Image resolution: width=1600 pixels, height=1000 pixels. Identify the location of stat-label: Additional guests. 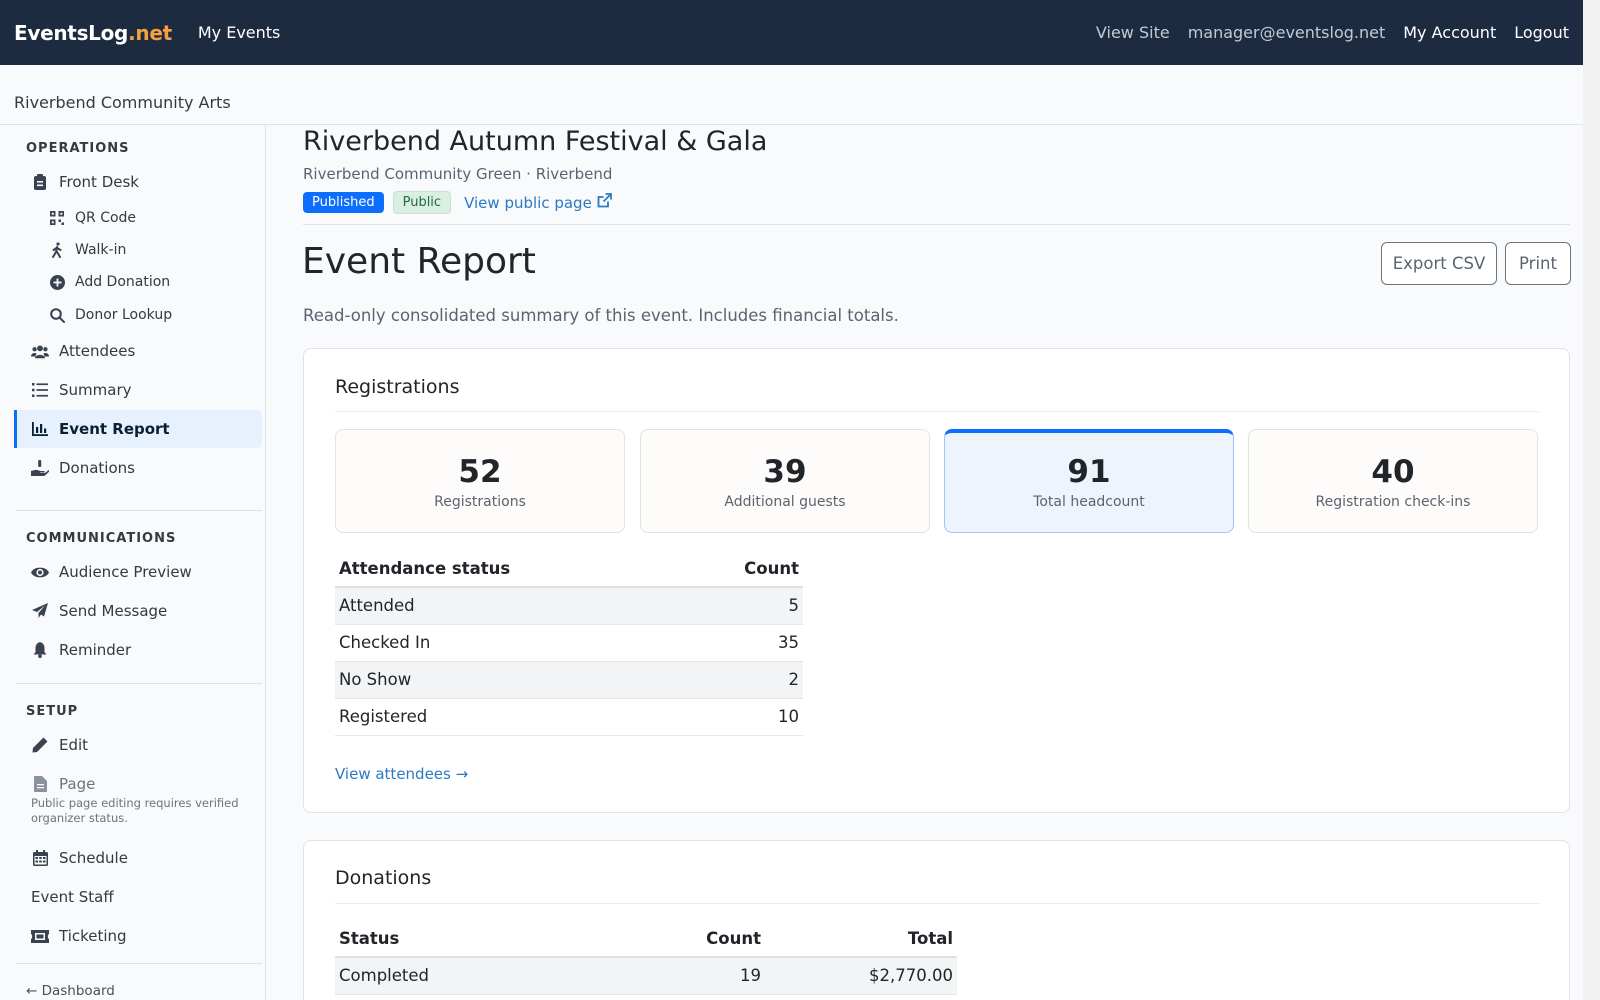
(785, 502).